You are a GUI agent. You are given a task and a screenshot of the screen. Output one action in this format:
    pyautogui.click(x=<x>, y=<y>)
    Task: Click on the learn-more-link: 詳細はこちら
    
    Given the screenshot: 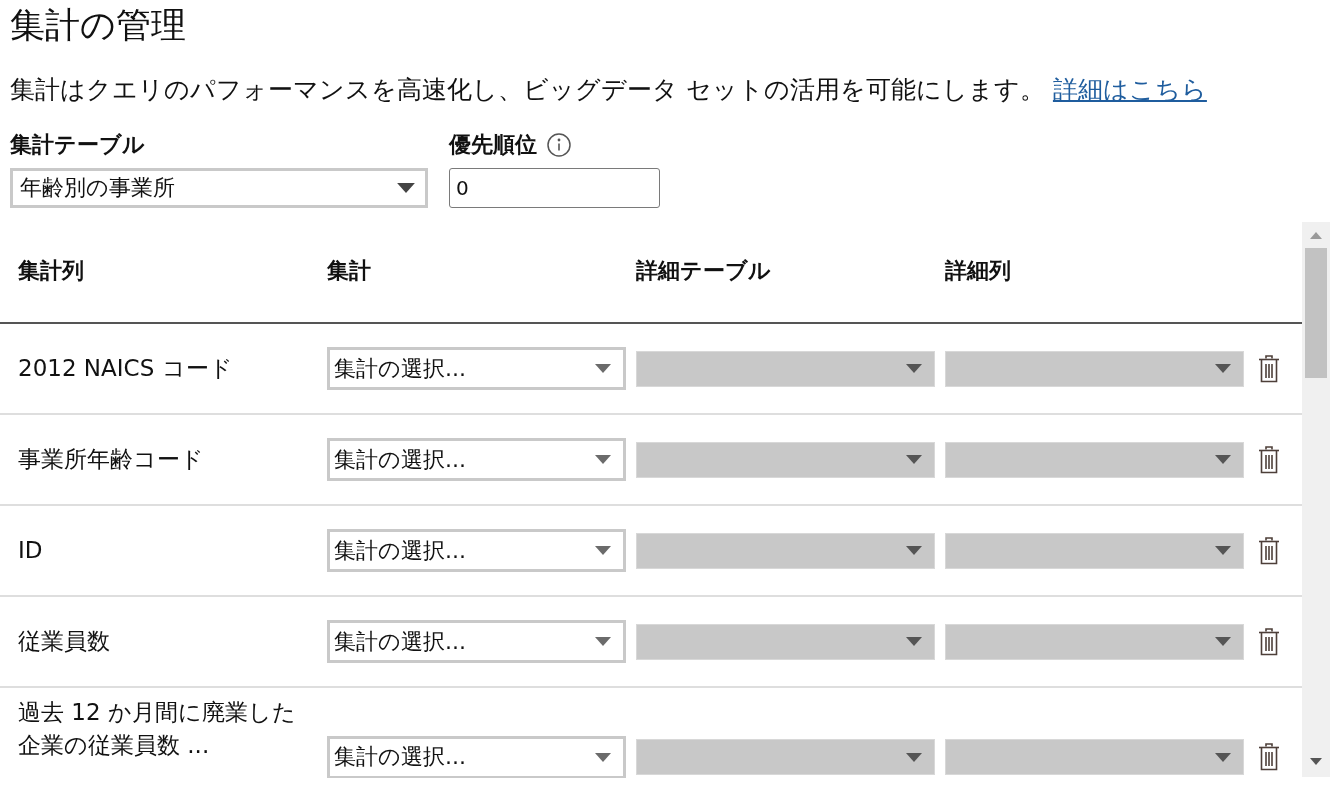 What is the action you would take?
    pyautogui.click(x=1129, y=89)
    